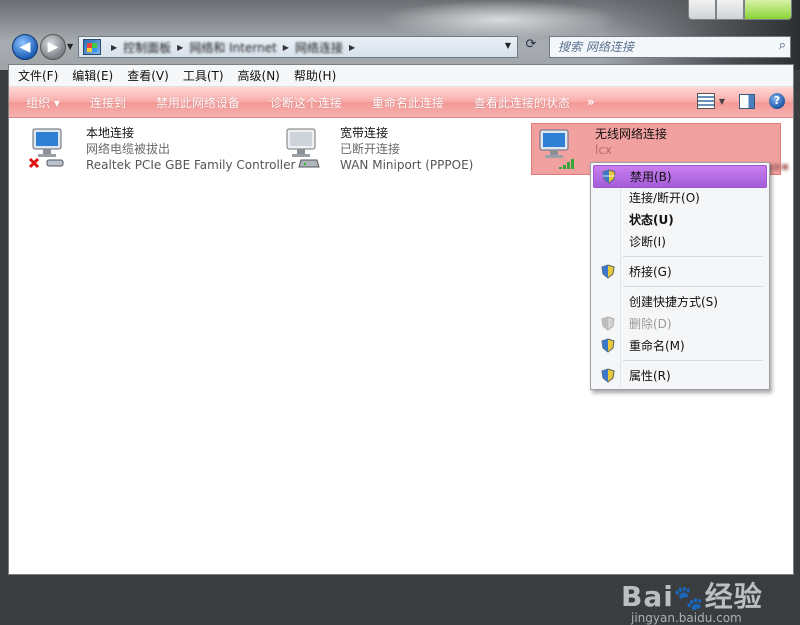 This screenshot has width=800, height=625. Describe the element at coordinates (36, 75) in the screenshot. I see `menu-file: 文件(F)` at that location.